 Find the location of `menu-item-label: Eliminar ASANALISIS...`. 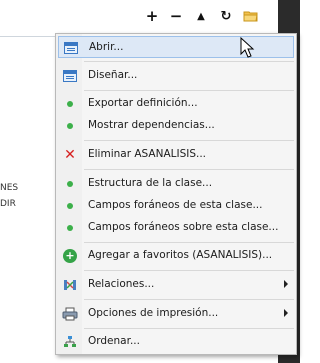

menu-item-label: Eliminar ASANALISIS... is located at coordinates (147, 154).